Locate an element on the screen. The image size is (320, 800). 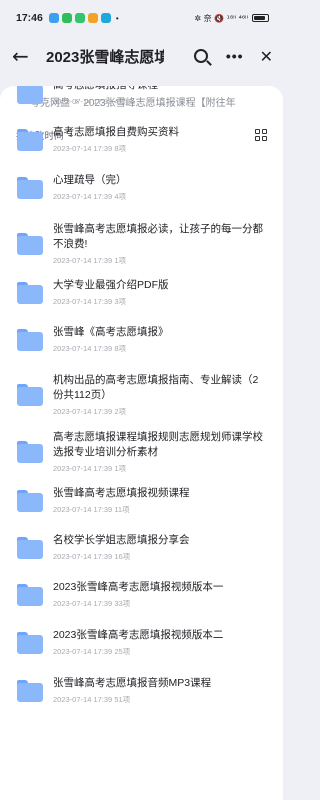
folder-meta: 名校学长学姐志愿填报分享会 2023-07-14 17:39 16项 is located at coordinates (158, 547).